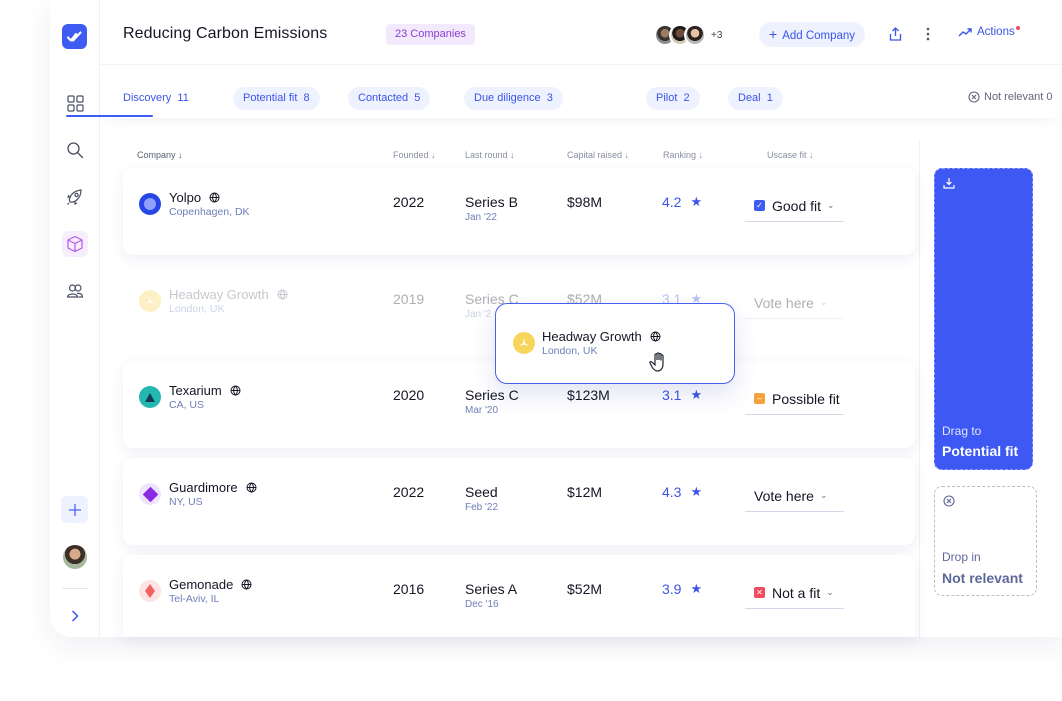 Image resolution: width=1062 pixels, height=701 pixels. I want to click on company-name: Gemonade, so click(210, 584).